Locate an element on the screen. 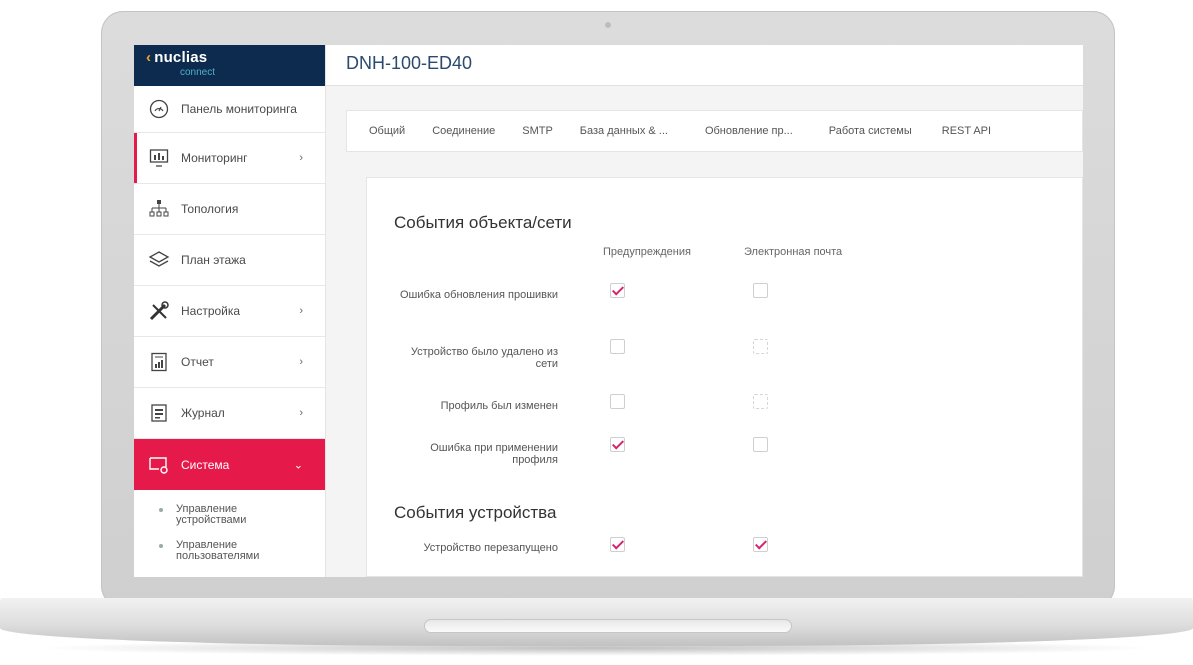  sidebar-item-log: Журнал › is located at coordinates (229, 413).